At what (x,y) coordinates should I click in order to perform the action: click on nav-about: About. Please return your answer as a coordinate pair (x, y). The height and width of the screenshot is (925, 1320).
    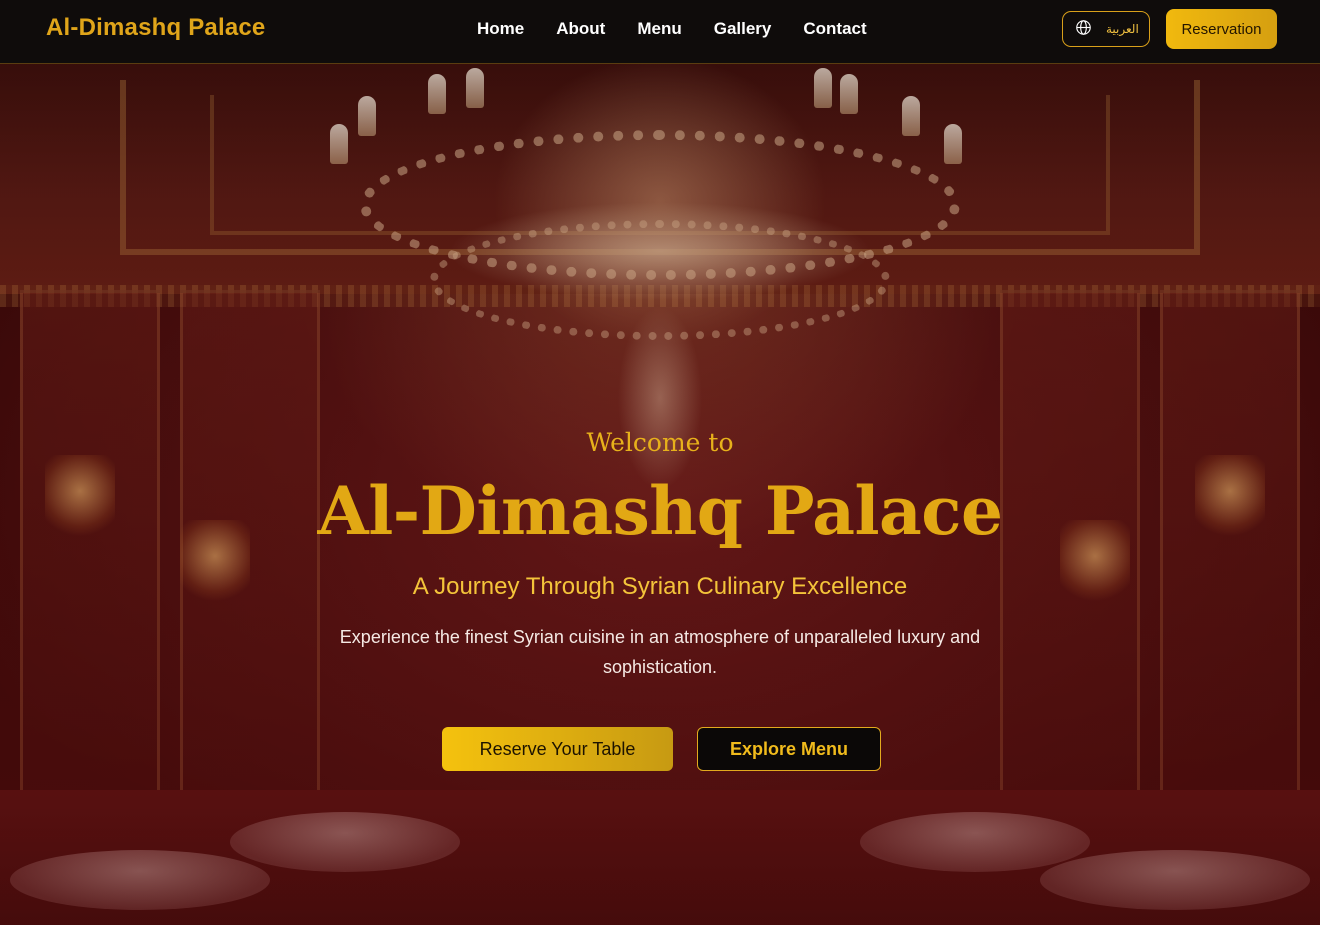
    Looking at the image, I should click on (580, 29).